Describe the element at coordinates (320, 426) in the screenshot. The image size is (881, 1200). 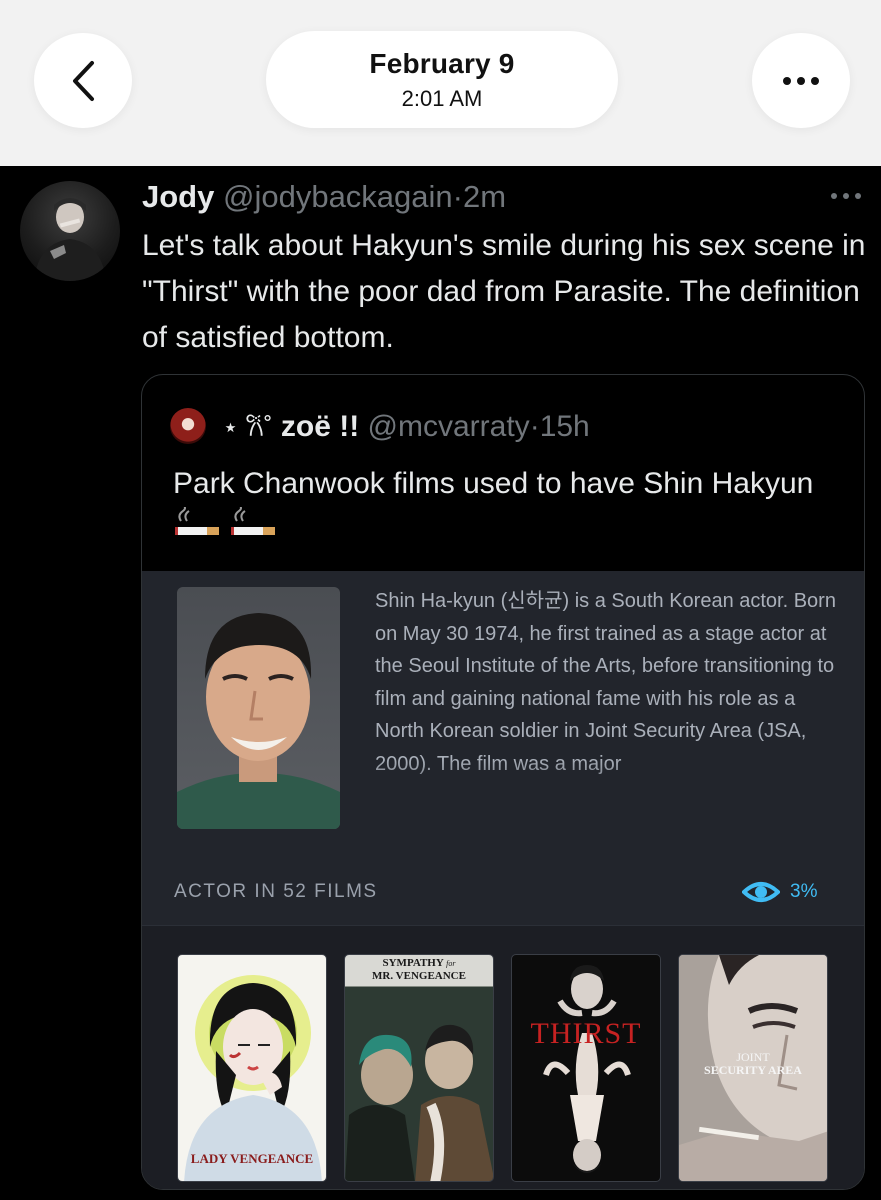
I see `quote-author-name: zoë !!` at that location.